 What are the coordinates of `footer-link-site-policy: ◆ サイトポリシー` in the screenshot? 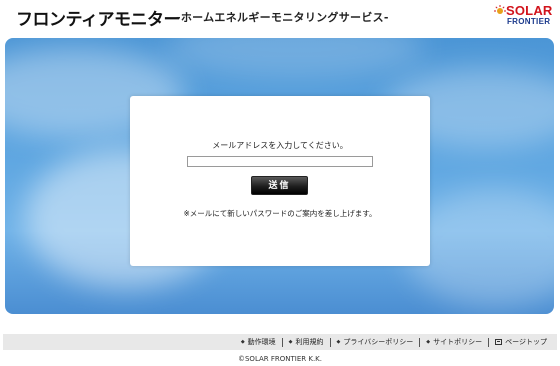 It's located at (454, 342).